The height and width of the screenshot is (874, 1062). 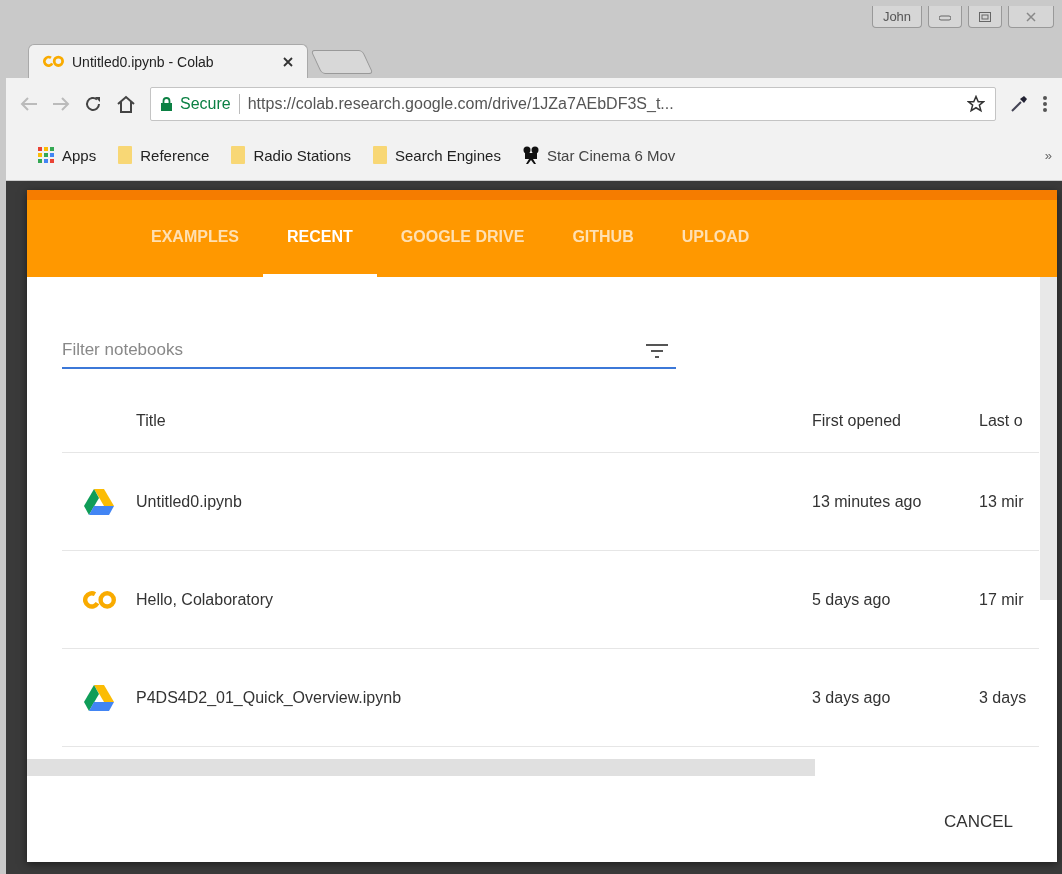 I want to click on eyedropper-icon, so click(x=1019, y=104).